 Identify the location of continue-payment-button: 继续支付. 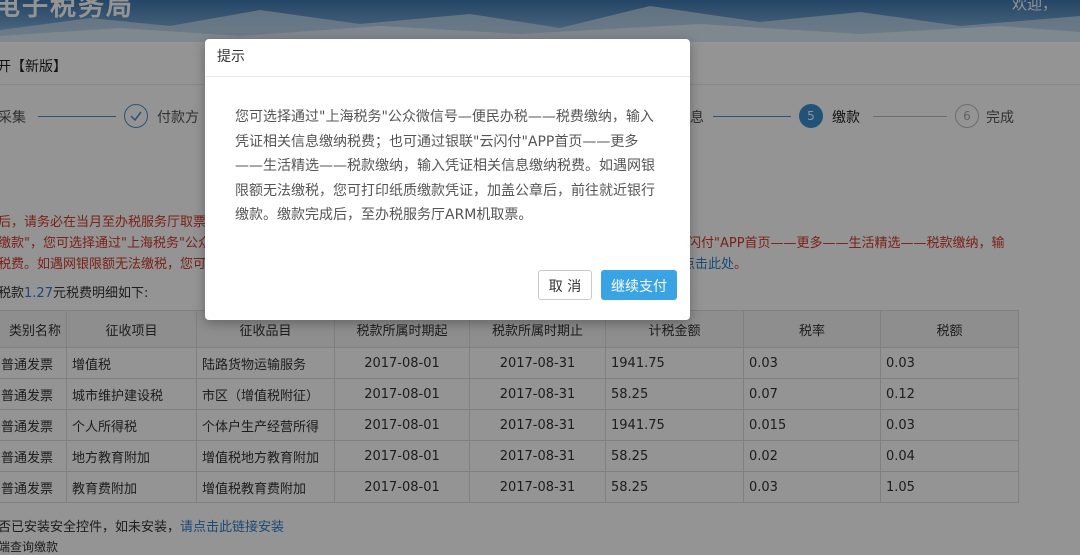
(639, 285).